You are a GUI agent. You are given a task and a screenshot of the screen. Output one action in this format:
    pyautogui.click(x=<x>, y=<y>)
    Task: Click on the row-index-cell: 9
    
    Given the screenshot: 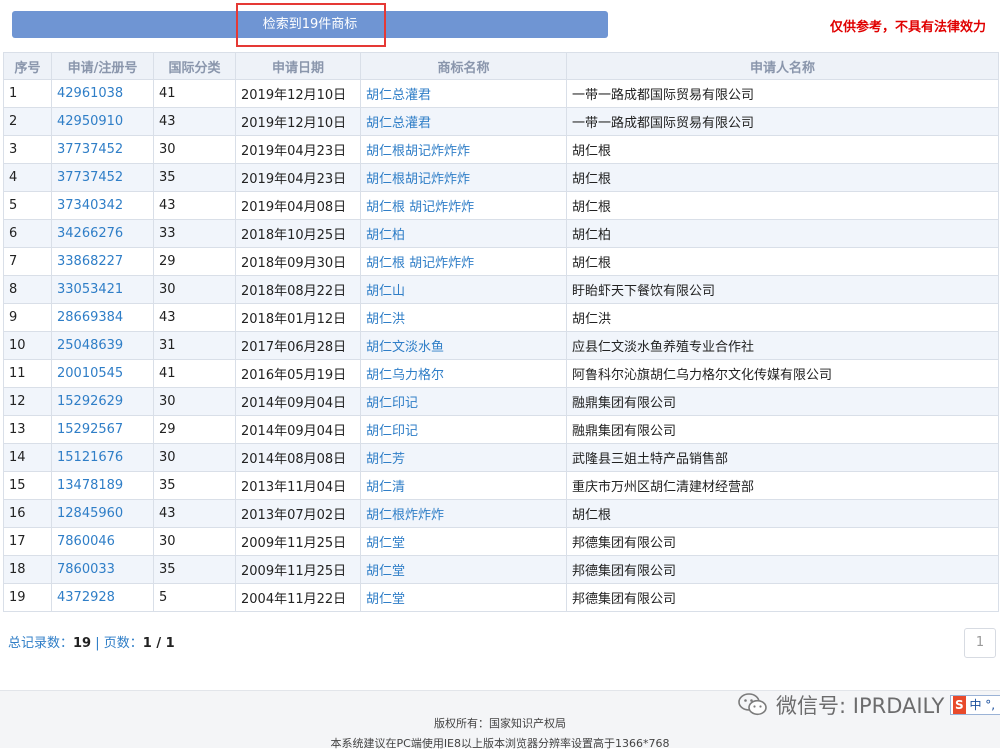 What is the action you would take?
    pyautogui.click(x=27, y=317)
    